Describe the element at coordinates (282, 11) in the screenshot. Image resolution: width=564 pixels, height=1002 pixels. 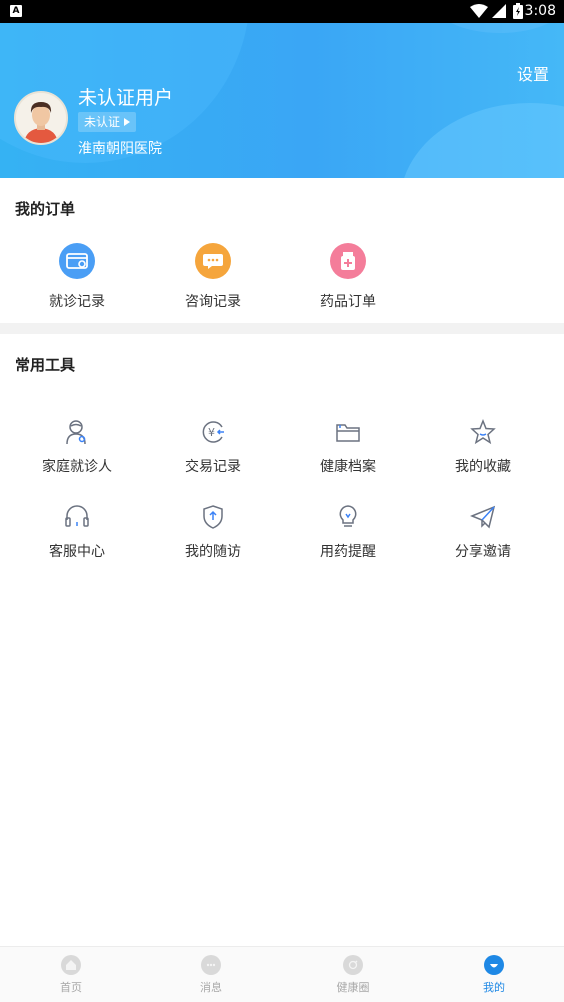
I see `status-bar: A 3:08` at that location.